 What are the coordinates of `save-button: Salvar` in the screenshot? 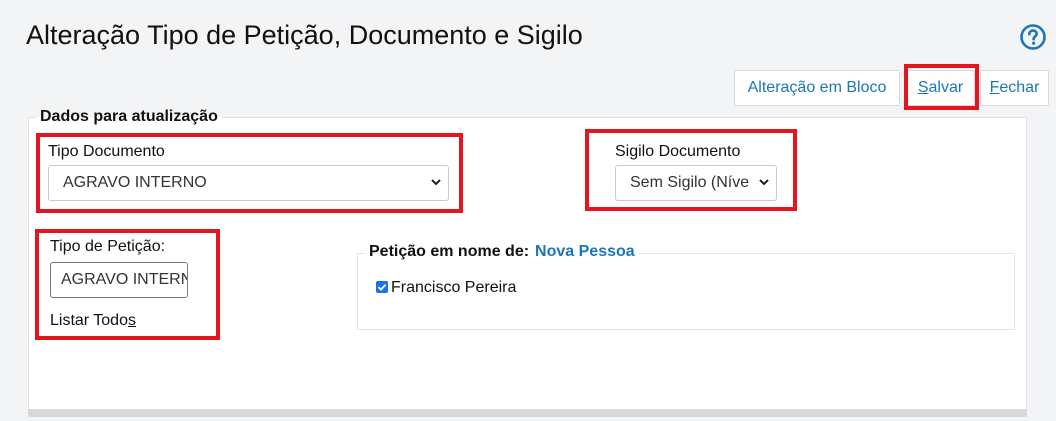 It's located at (940, 88).